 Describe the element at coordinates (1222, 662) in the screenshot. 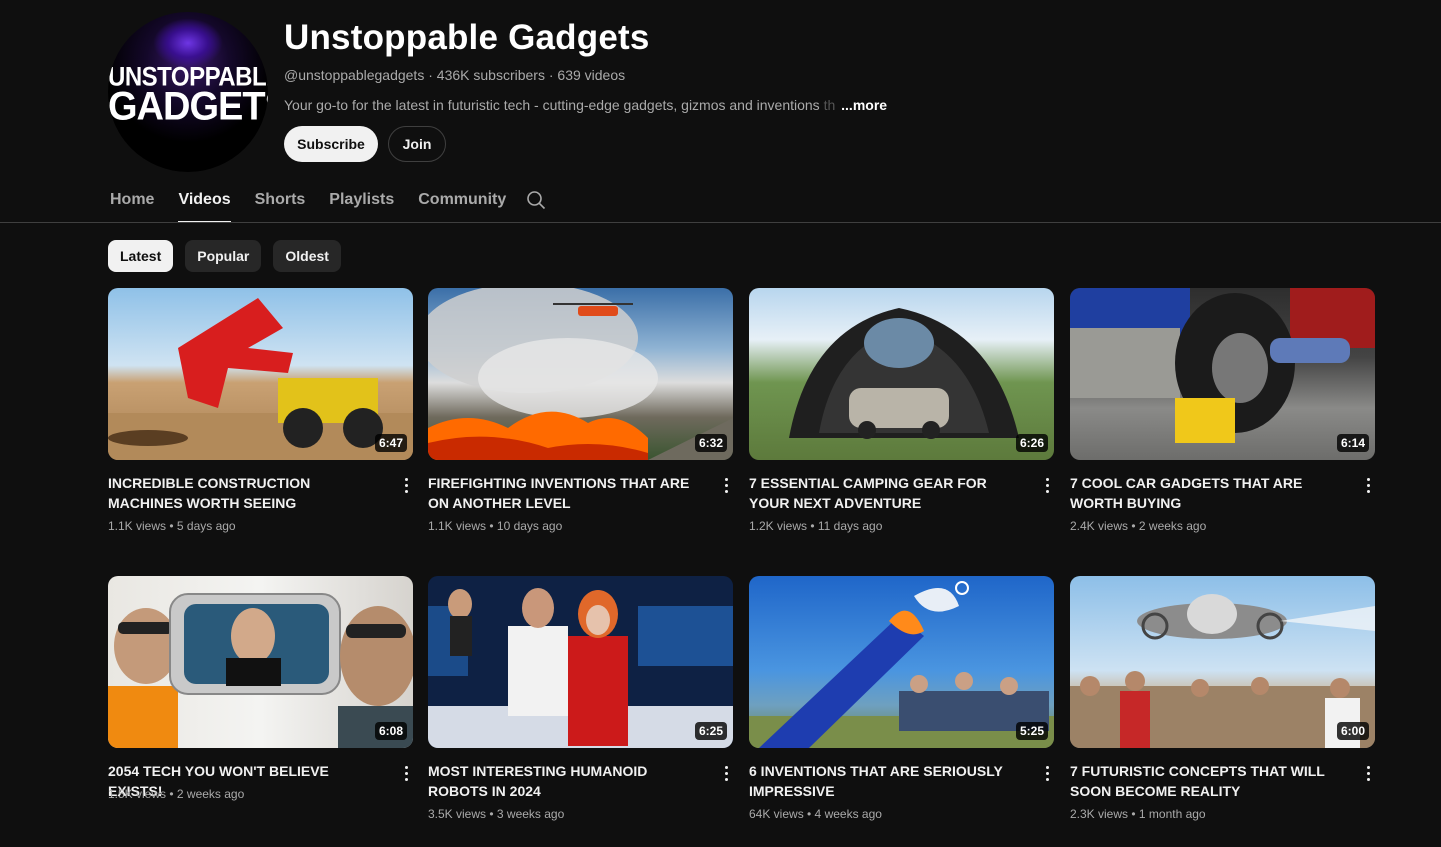

I see `video-thumbnail: 6:00` at that location.